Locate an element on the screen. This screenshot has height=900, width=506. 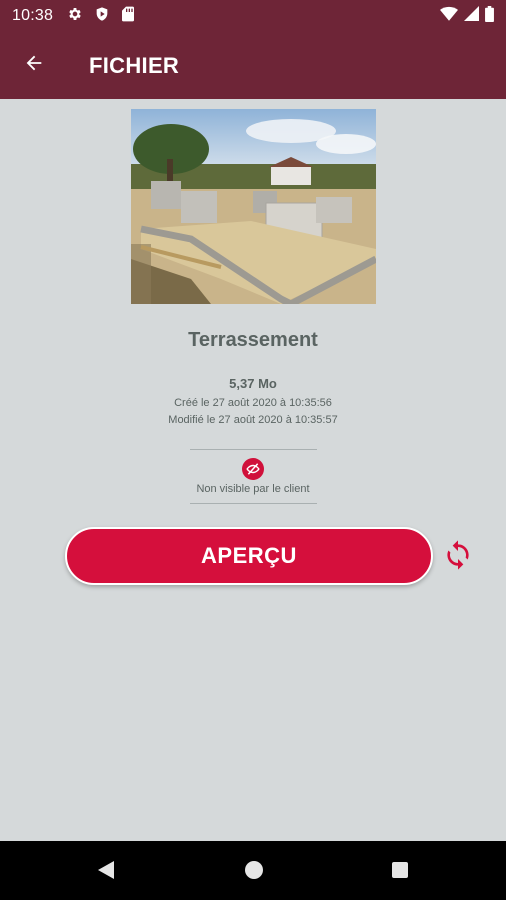
sync-button is located at coordinates (458, 557).